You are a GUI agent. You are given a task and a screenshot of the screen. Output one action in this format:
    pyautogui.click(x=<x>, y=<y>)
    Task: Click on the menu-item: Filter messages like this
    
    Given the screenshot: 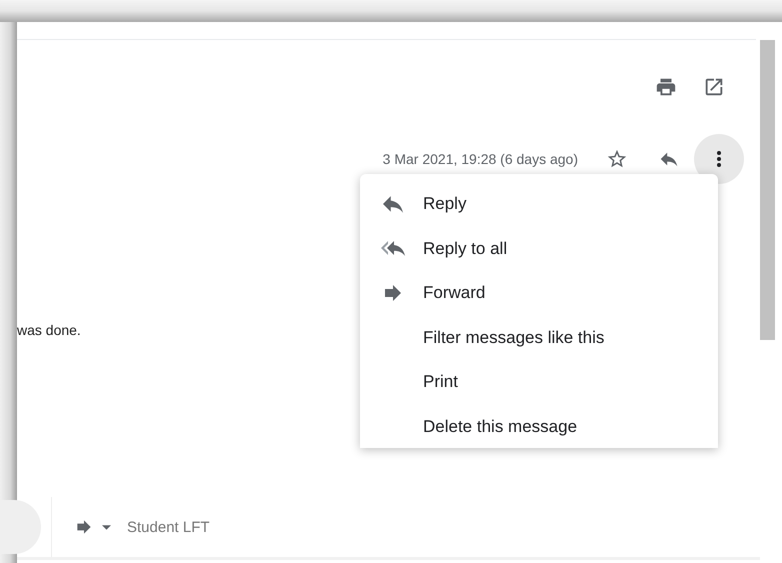 What is the action you would take?
    pyautogui.click(x=539, y=338)
    